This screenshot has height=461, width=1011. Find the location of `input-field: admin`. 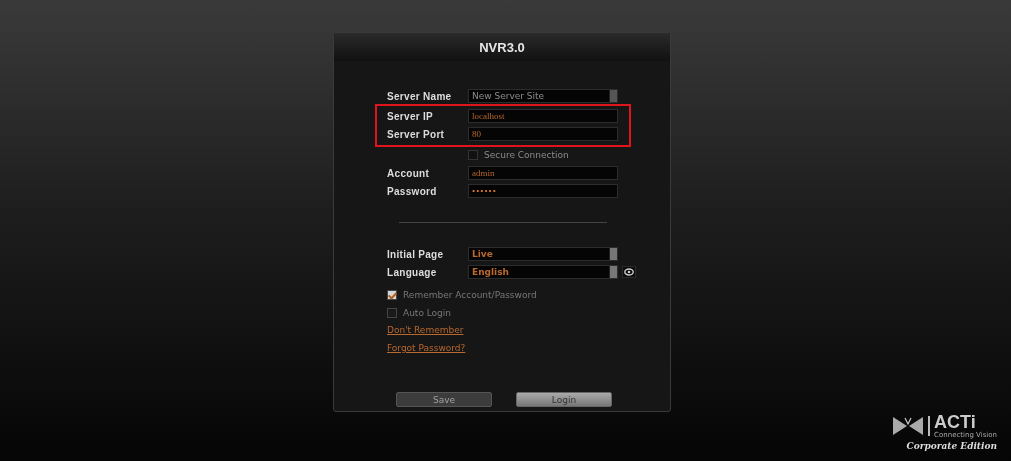

input-field: admin is located at coordinates (543, 173).